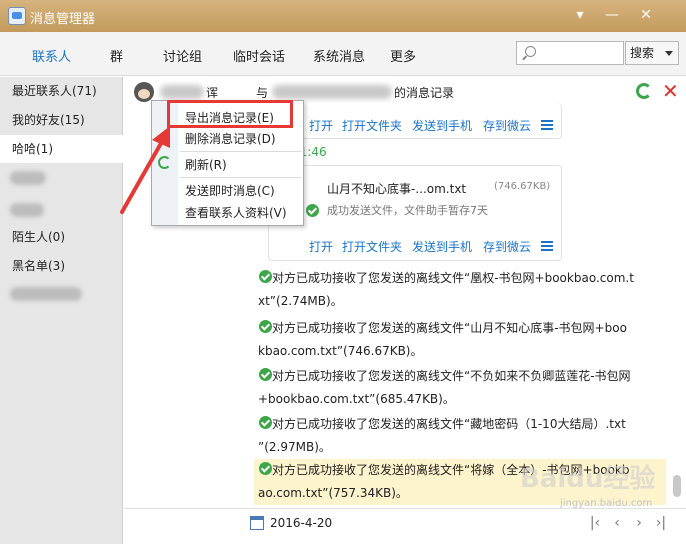  What do you see at coordinates (61, 266) in the screenshot?
I see `sidebar-item-blacklist: 黑名单(3)` at bounding box center [61, 266].